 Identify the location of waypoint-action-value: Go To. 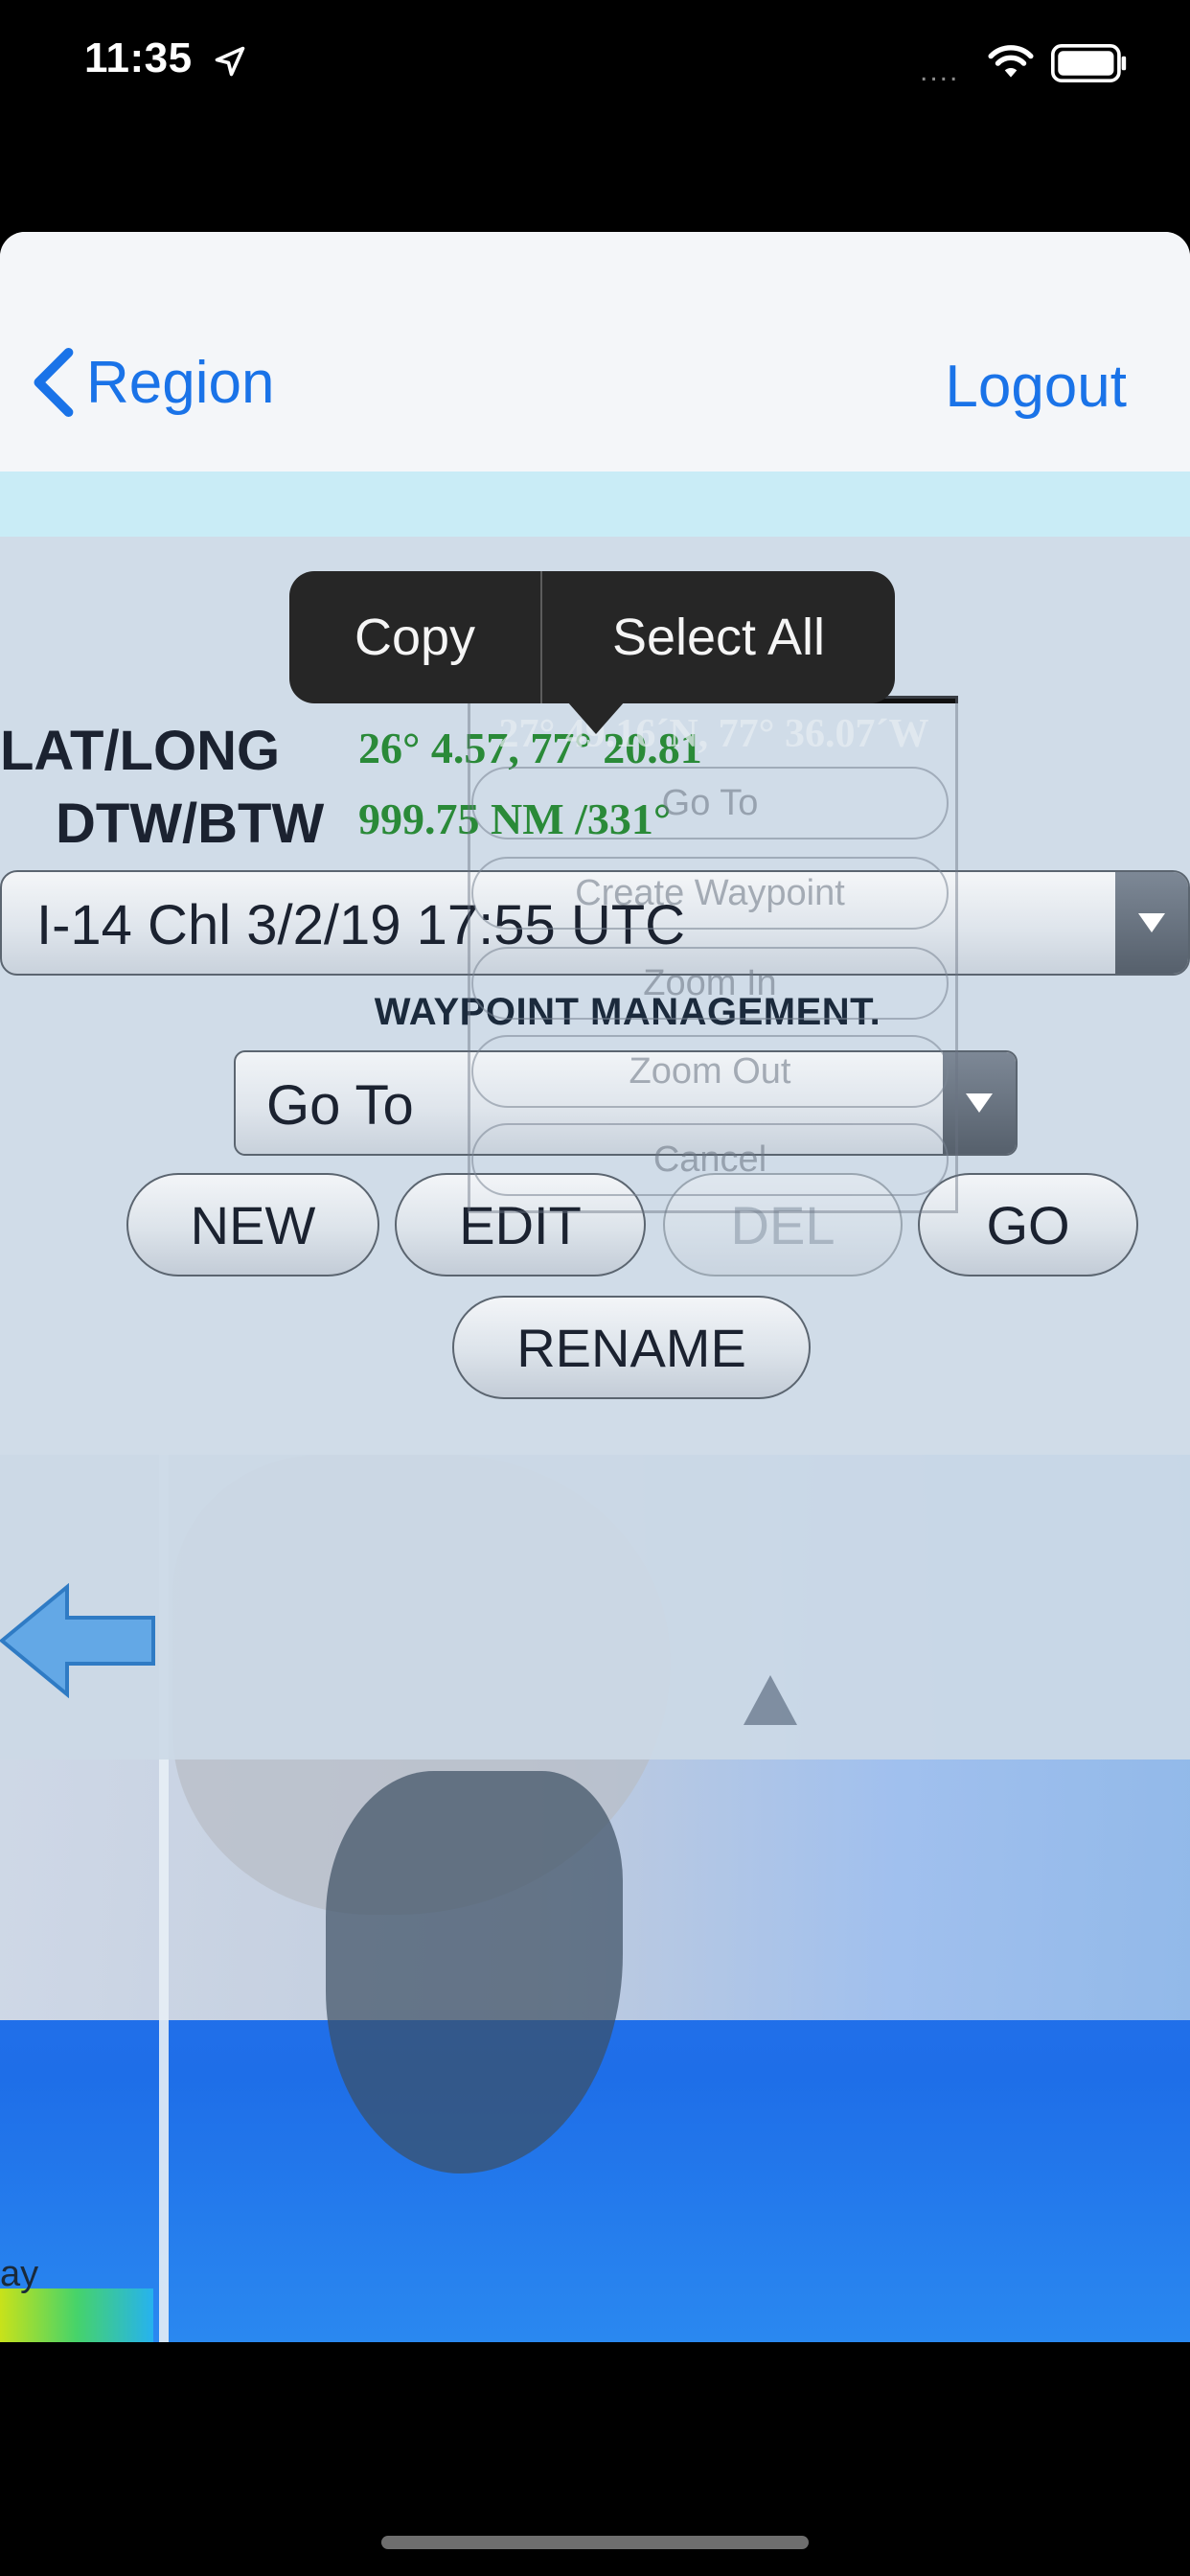
(340, 1105).